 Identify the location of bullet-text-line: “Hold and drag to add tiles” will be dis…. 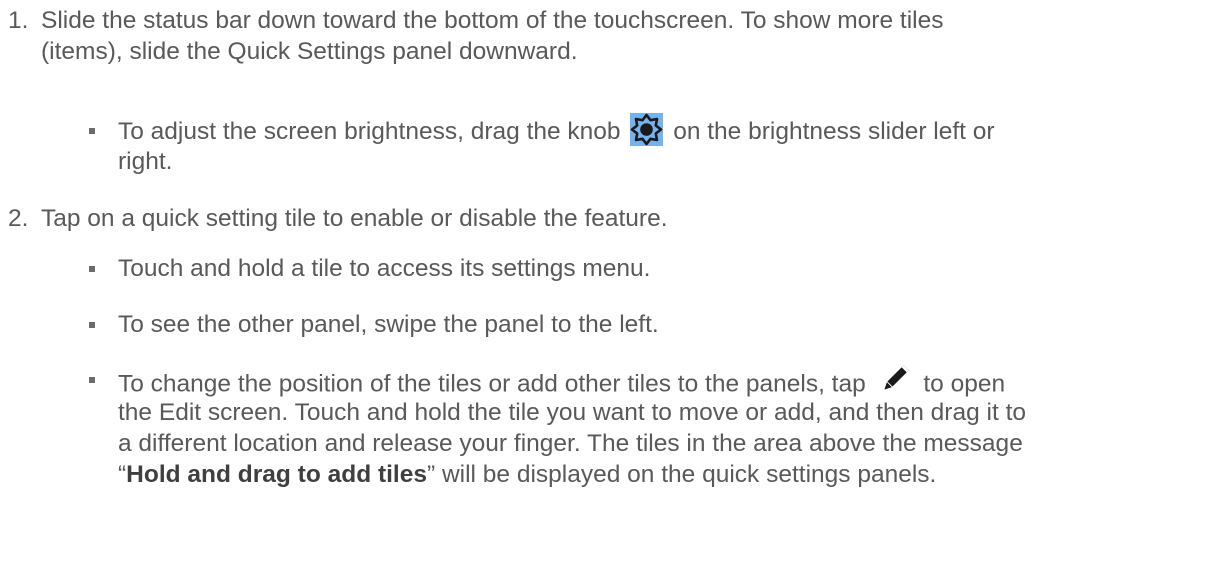
(527, 475).